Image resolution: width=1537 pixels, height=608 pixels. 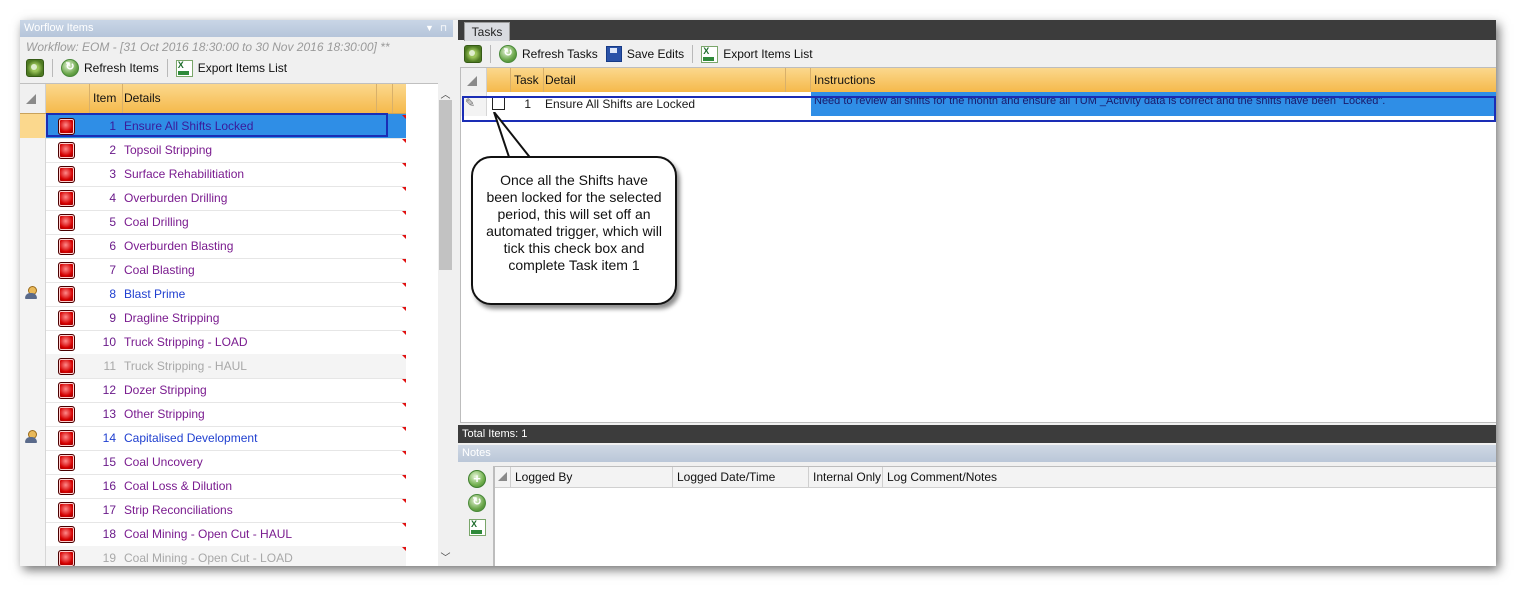 What do you see at coordinates (385, 98) in the screenshot?
I see `extra-column-header` at bounding box center [385, 98].